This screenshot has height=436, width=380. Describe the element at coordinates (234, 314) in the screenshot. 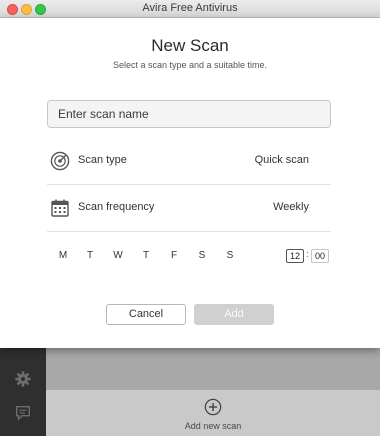

I see `add-button: Add` at that location.